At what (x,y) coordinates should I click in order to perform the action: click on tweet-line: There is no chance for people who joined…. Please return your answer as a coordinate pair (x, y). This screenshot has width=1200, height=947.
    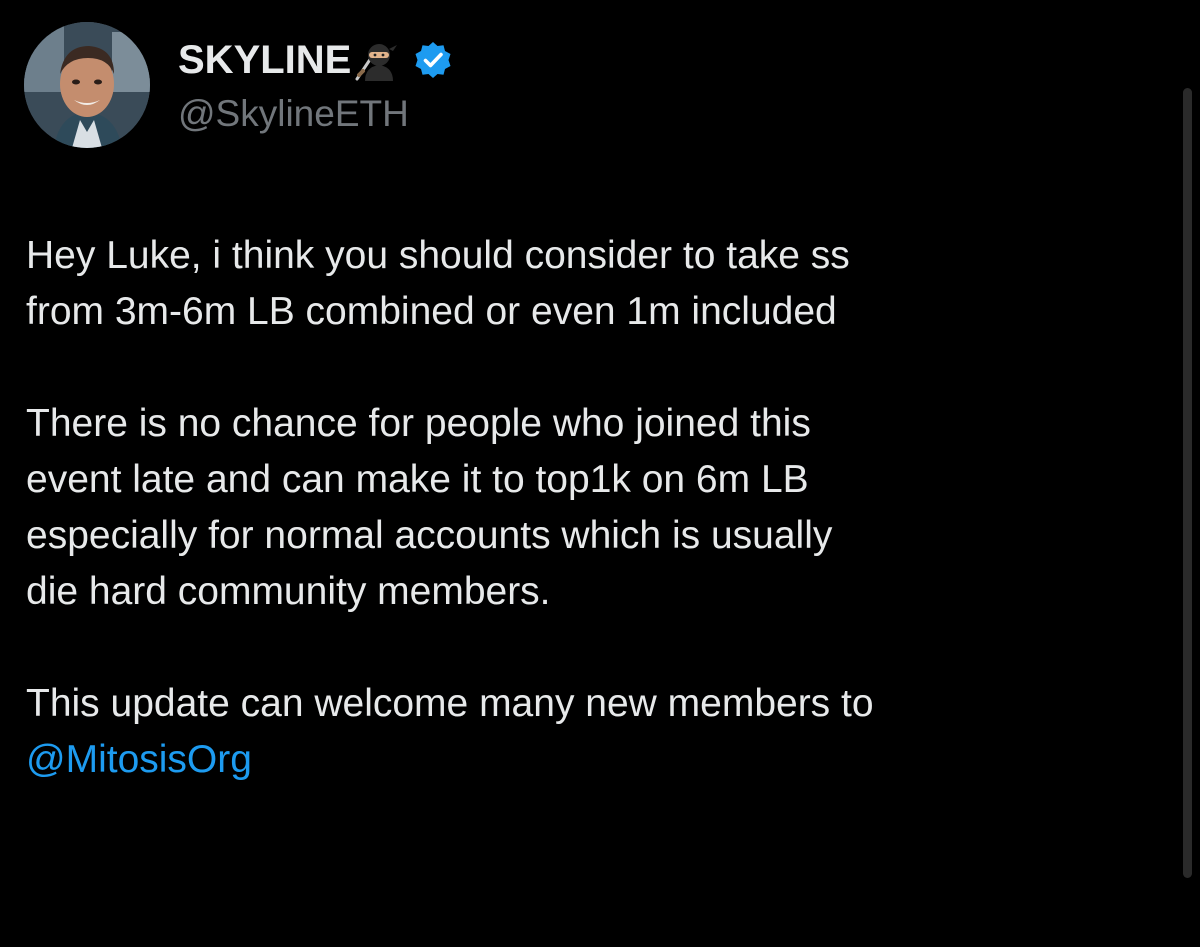
    Looking at the image, I should click on (418, 423).